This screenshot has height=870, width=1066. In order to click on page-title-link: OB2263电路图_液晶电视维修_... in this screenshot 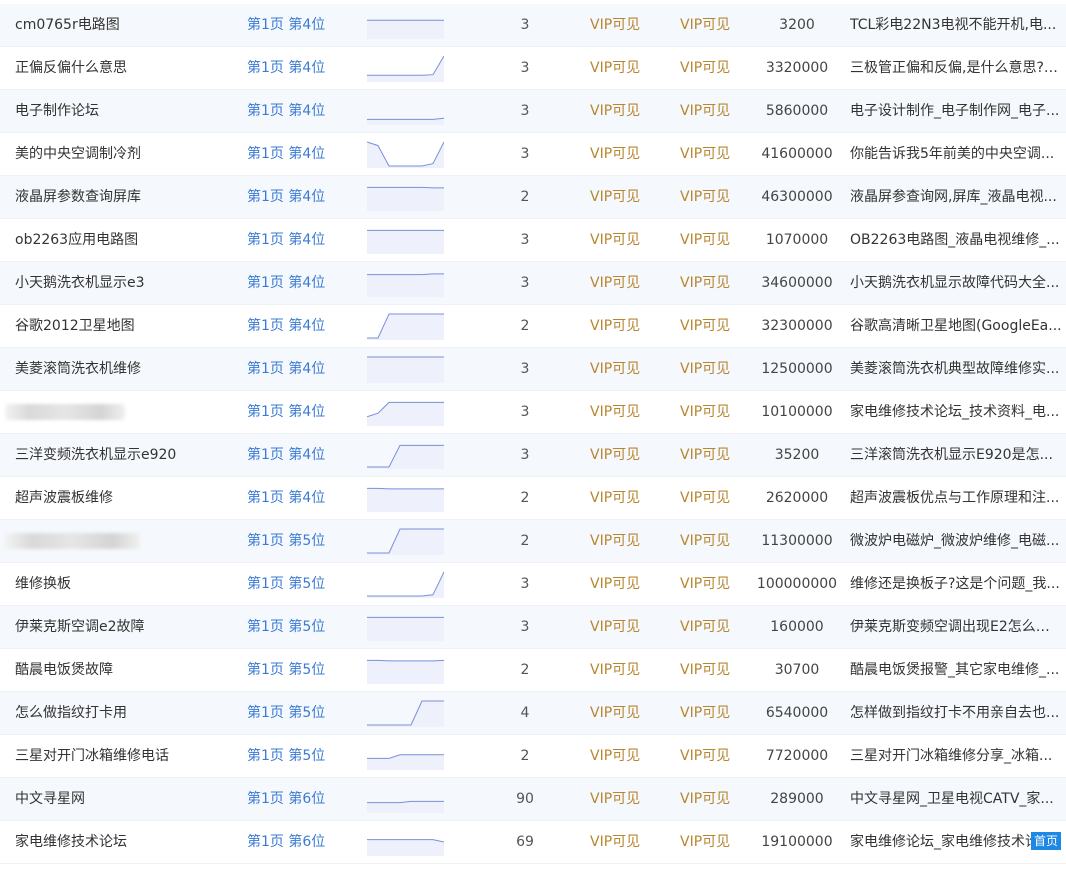, I will do `click(956, 240)`.